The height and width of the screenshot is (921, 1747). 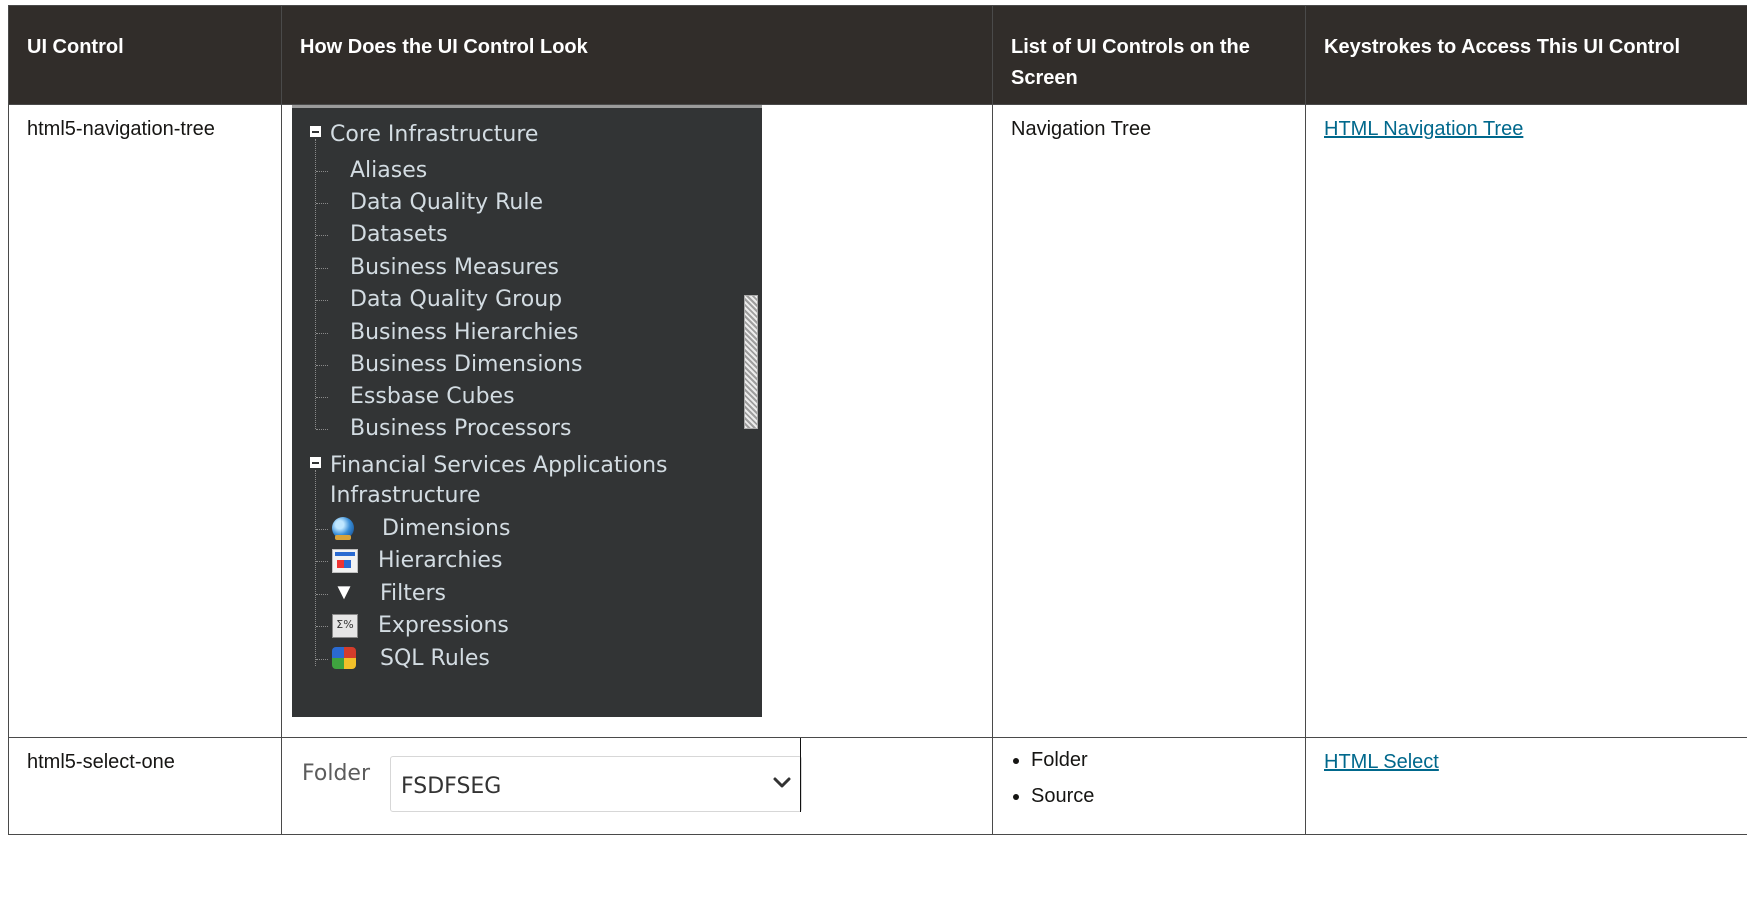 What do you see at coordinates (345, 626) in the screenshot?
I see `expression-icon: Σ%` at bounding box center [345, 626].